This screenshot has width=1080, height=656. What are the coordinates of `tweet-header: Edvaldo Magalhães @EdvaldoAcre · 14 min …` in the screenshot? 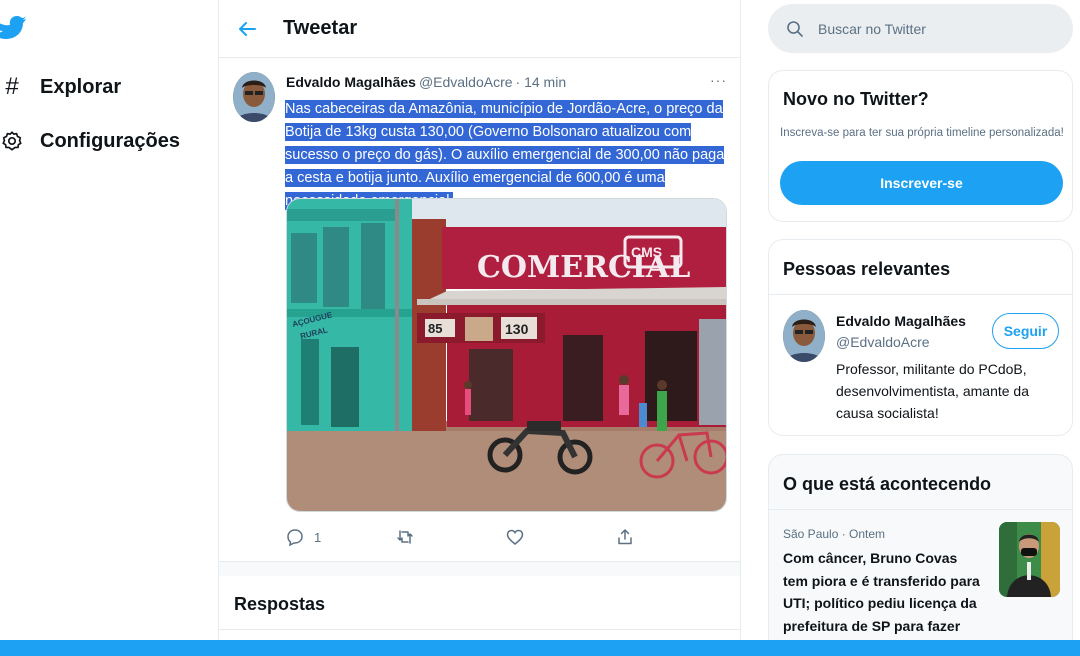 It's located at (508, 81).